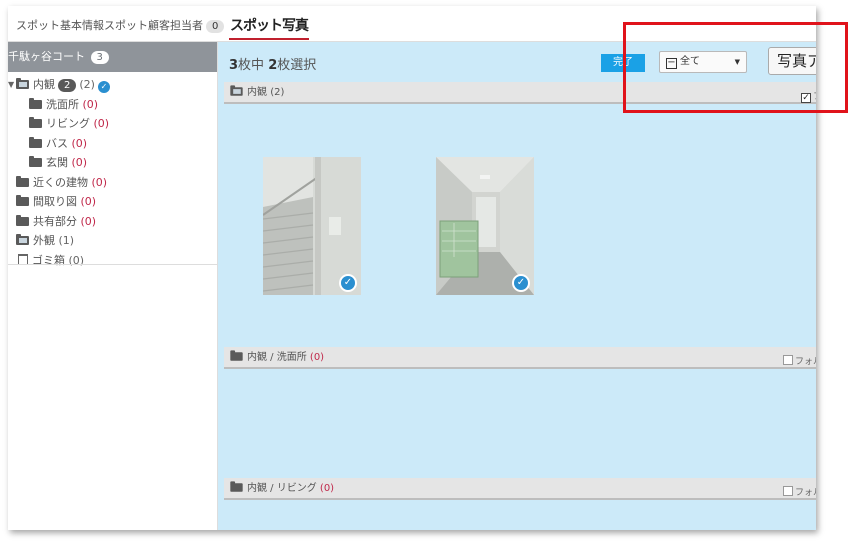 The width and height of the screenshot is (850, 545). What do you see at coordinates (23, 259) in the screenshot?
I see `trash-icon` at bounding box center [23, 259].